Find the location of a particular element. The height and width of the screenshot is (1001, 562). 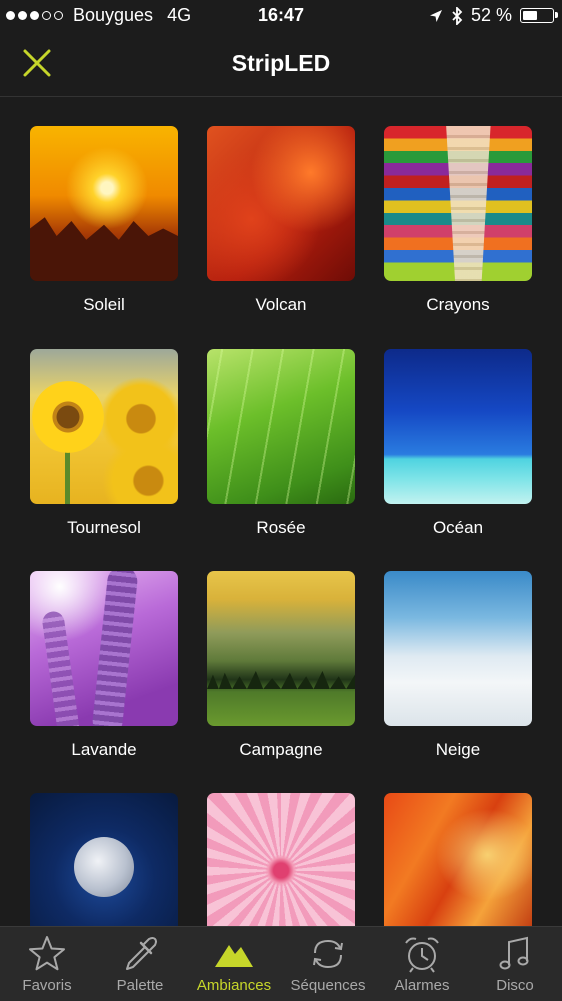

tab-palette: Palette is located at coordinates (140, 964).